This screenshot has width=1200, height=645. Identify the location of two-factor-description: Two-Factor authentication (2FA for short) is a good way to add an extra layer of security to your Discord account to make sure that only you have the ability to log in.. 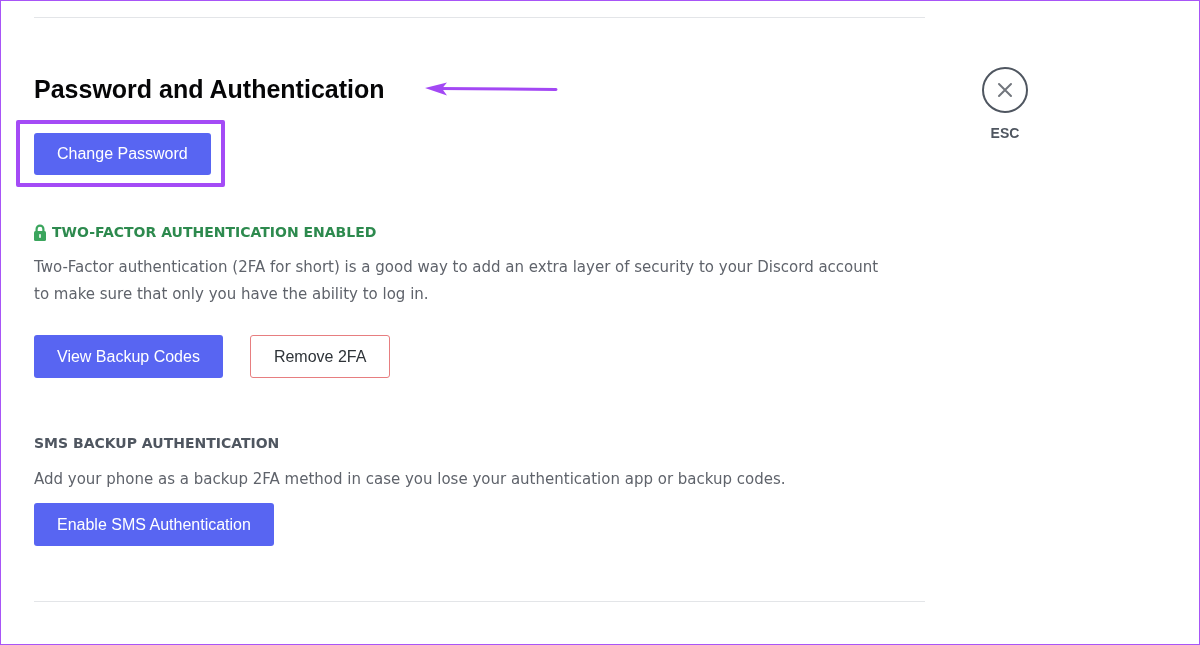
(457, 281).